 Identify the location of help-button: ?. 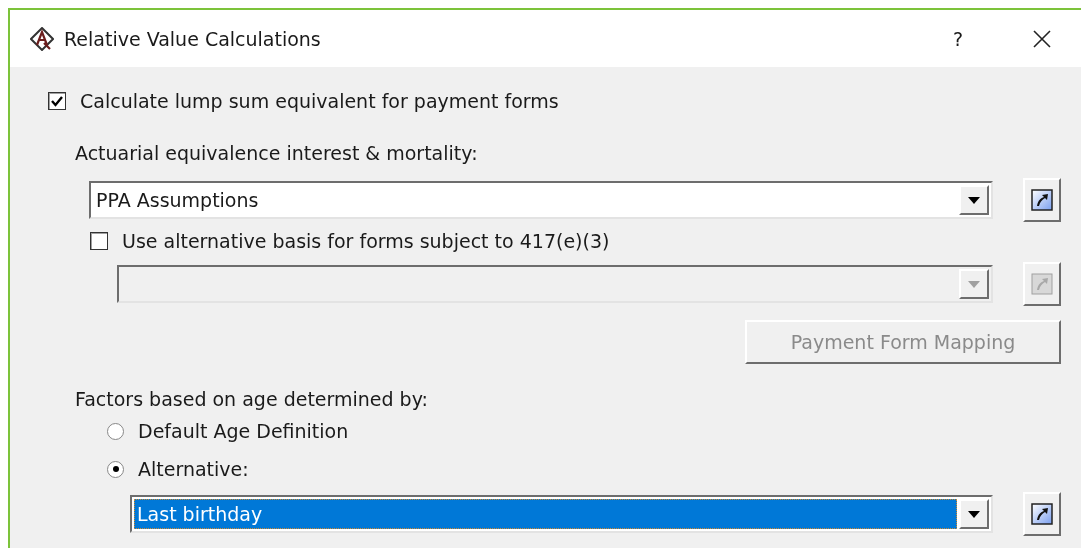
(958, 38).